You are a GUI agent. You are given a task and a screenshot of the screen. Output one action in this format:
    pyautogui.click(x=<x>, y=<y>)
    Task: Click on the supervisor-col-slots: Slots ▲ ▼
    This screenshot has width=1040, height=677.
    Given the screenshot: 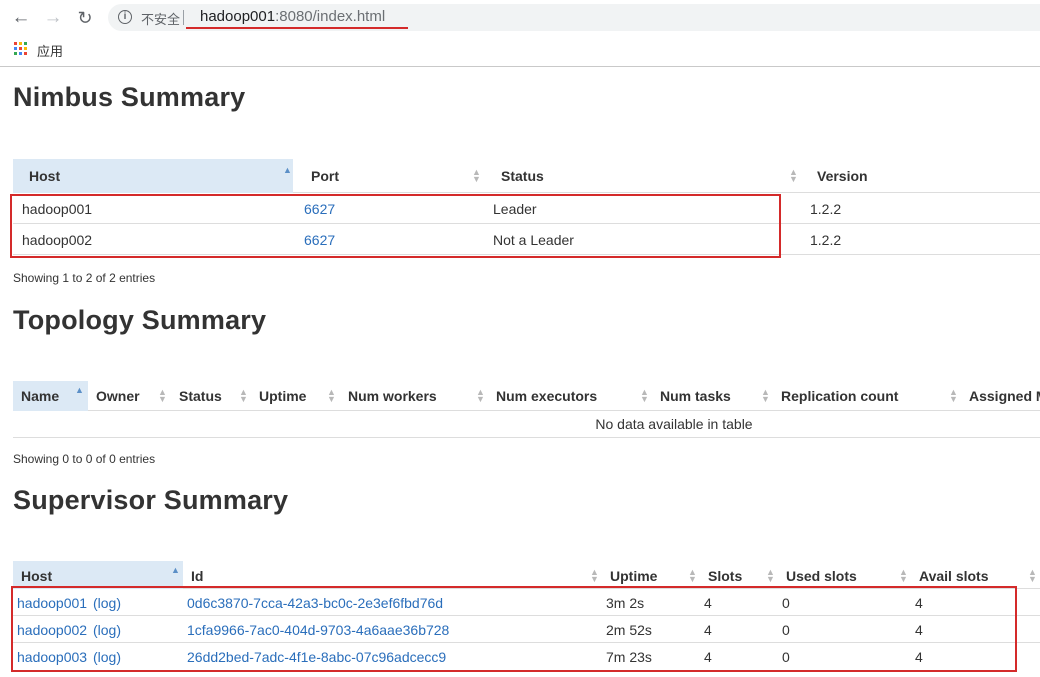 What is the action you would take?
    pyautogui.click(x=738, y=575)
    